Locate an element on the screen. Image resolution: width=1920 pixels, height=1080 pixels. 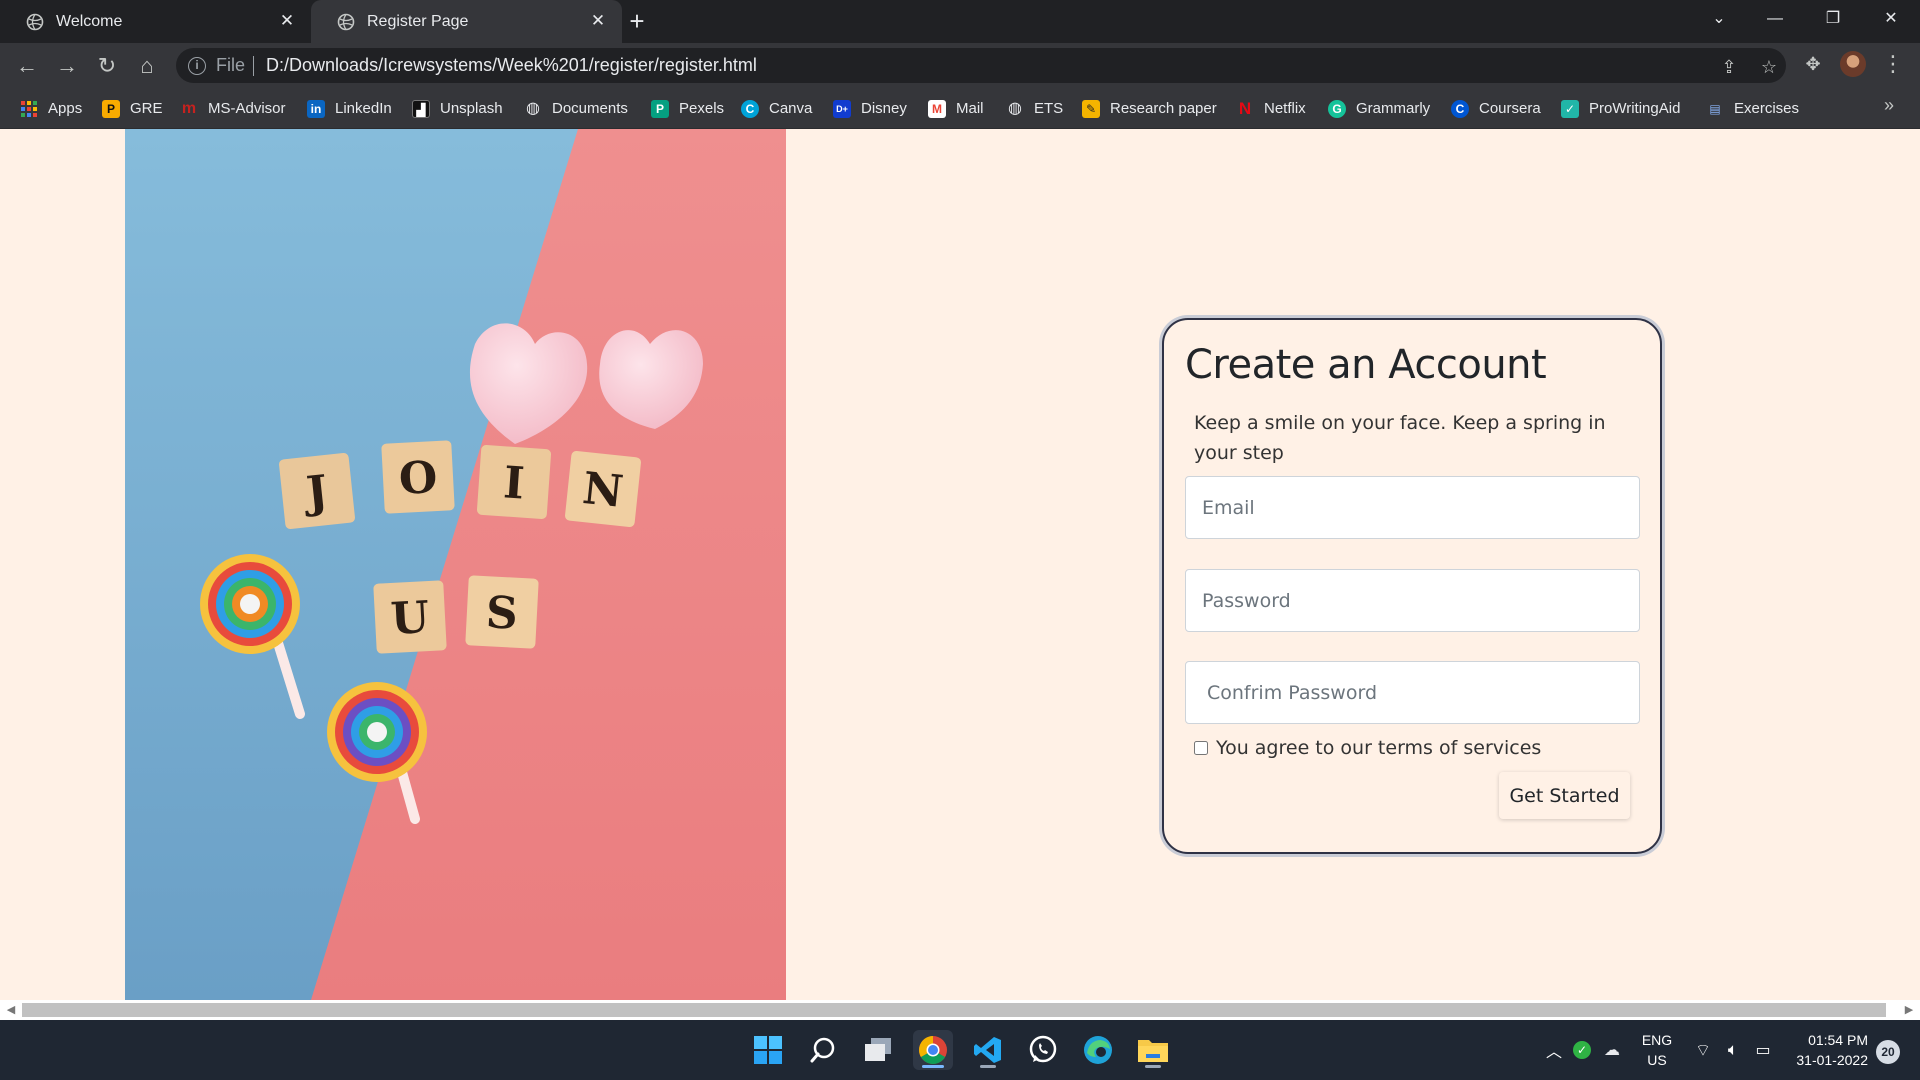
tab-title: Welcome is located at coordinates (89, 21).